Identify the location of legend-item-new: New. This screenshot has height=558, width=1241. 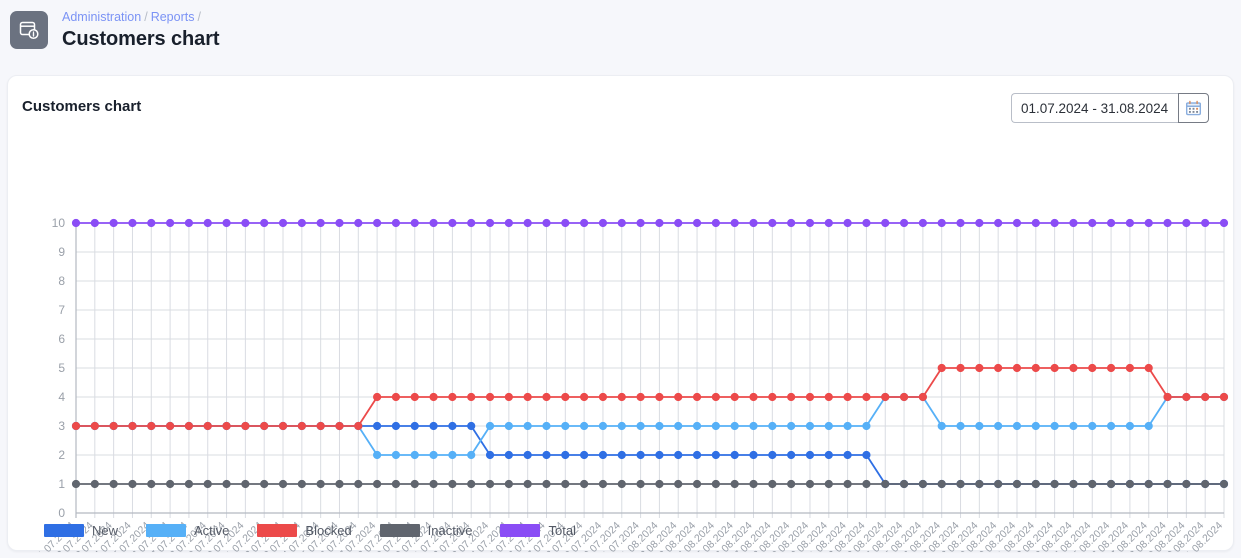
(81, 530).